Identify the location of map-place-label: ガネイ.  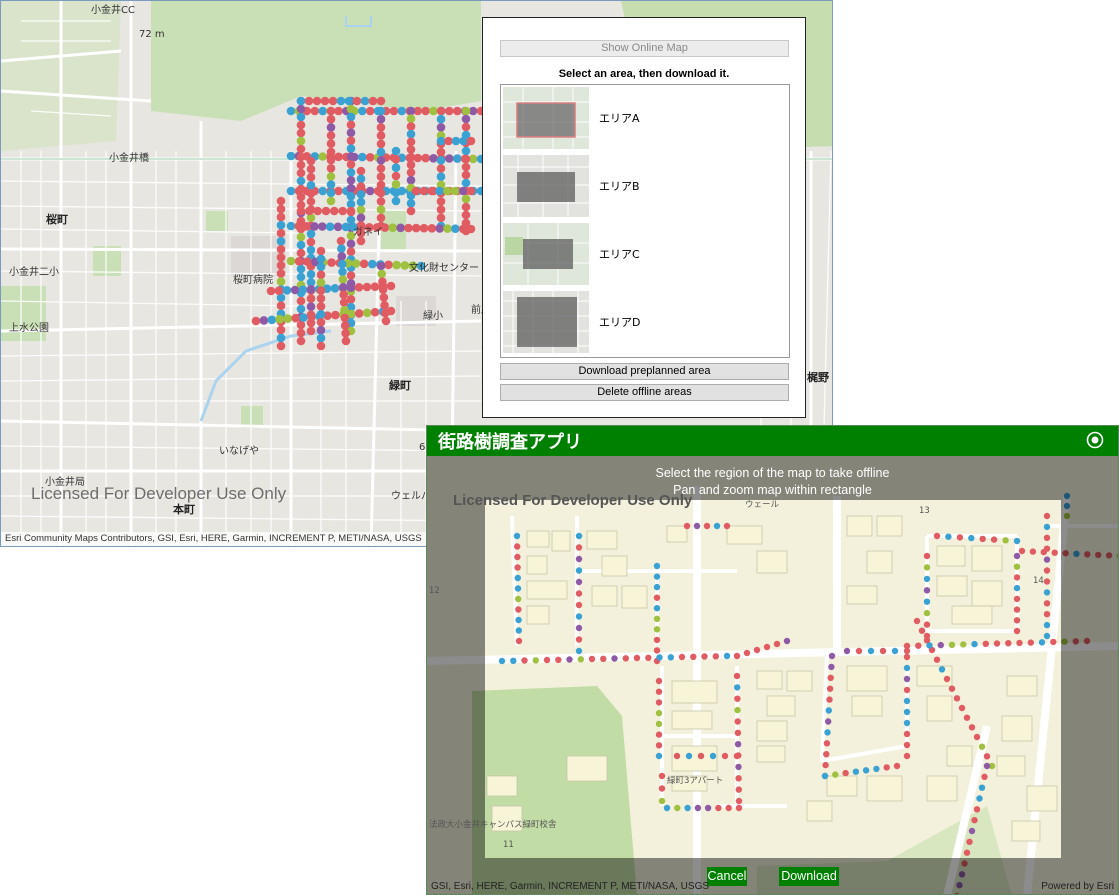
(368, 232).